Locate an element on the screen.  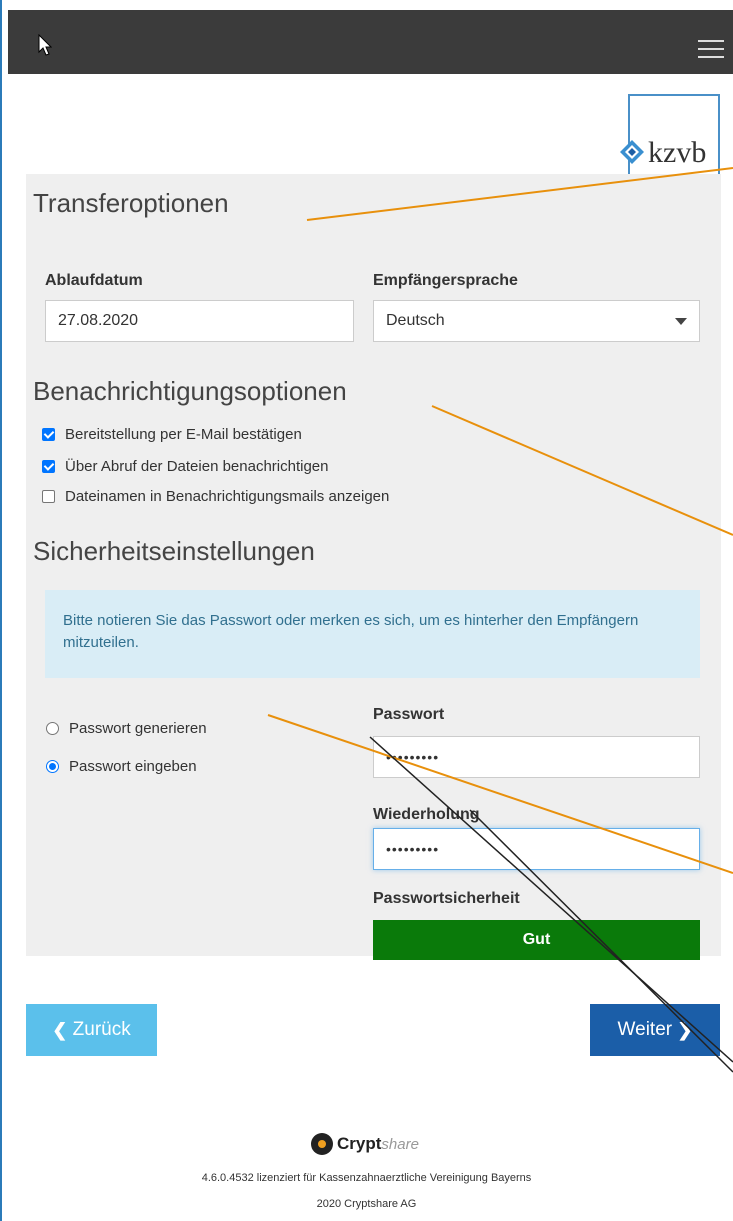
password-strength-label: Passwortsicherheit is located at coordinates (446, 898).